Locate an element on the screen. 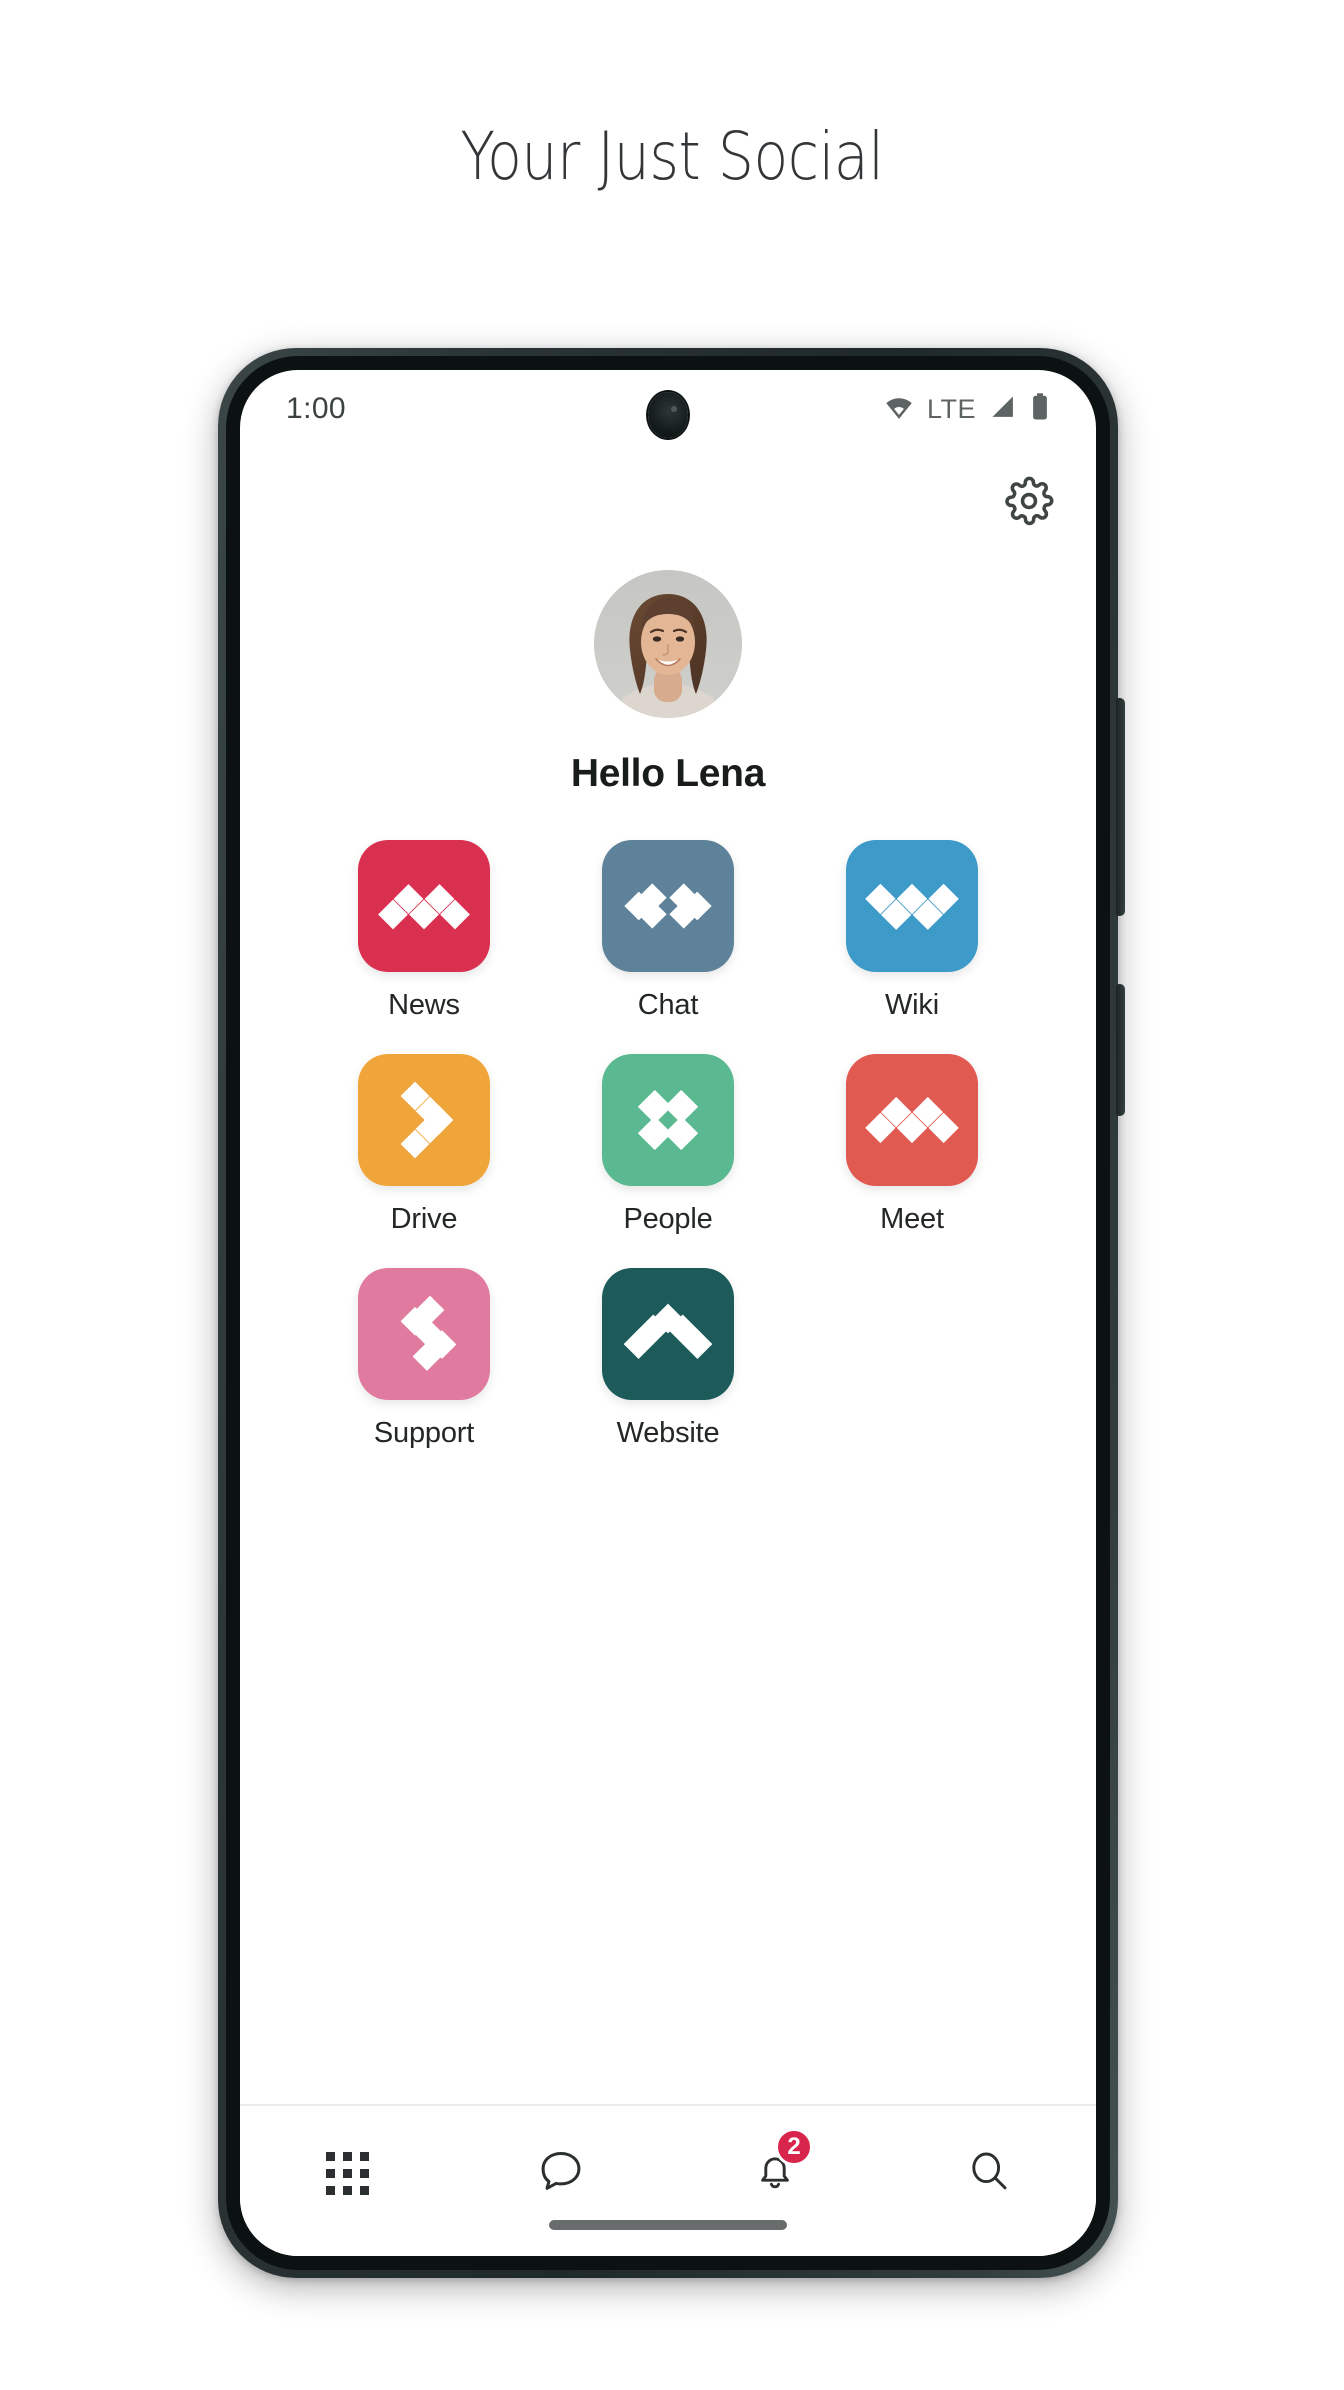 This screenshot has height=2390, width=1344. gear-icon is located at coordinates (1029, 503).